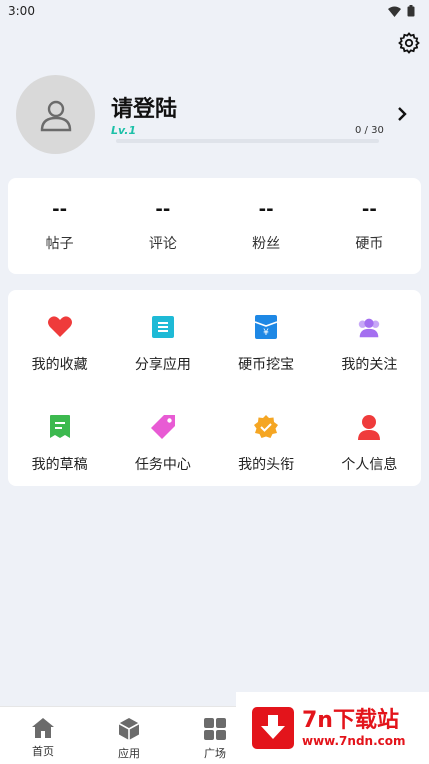  Describe the element at coordinates (369, 465) in the screenshot. I see `menu-label: 个人信息` at that location.